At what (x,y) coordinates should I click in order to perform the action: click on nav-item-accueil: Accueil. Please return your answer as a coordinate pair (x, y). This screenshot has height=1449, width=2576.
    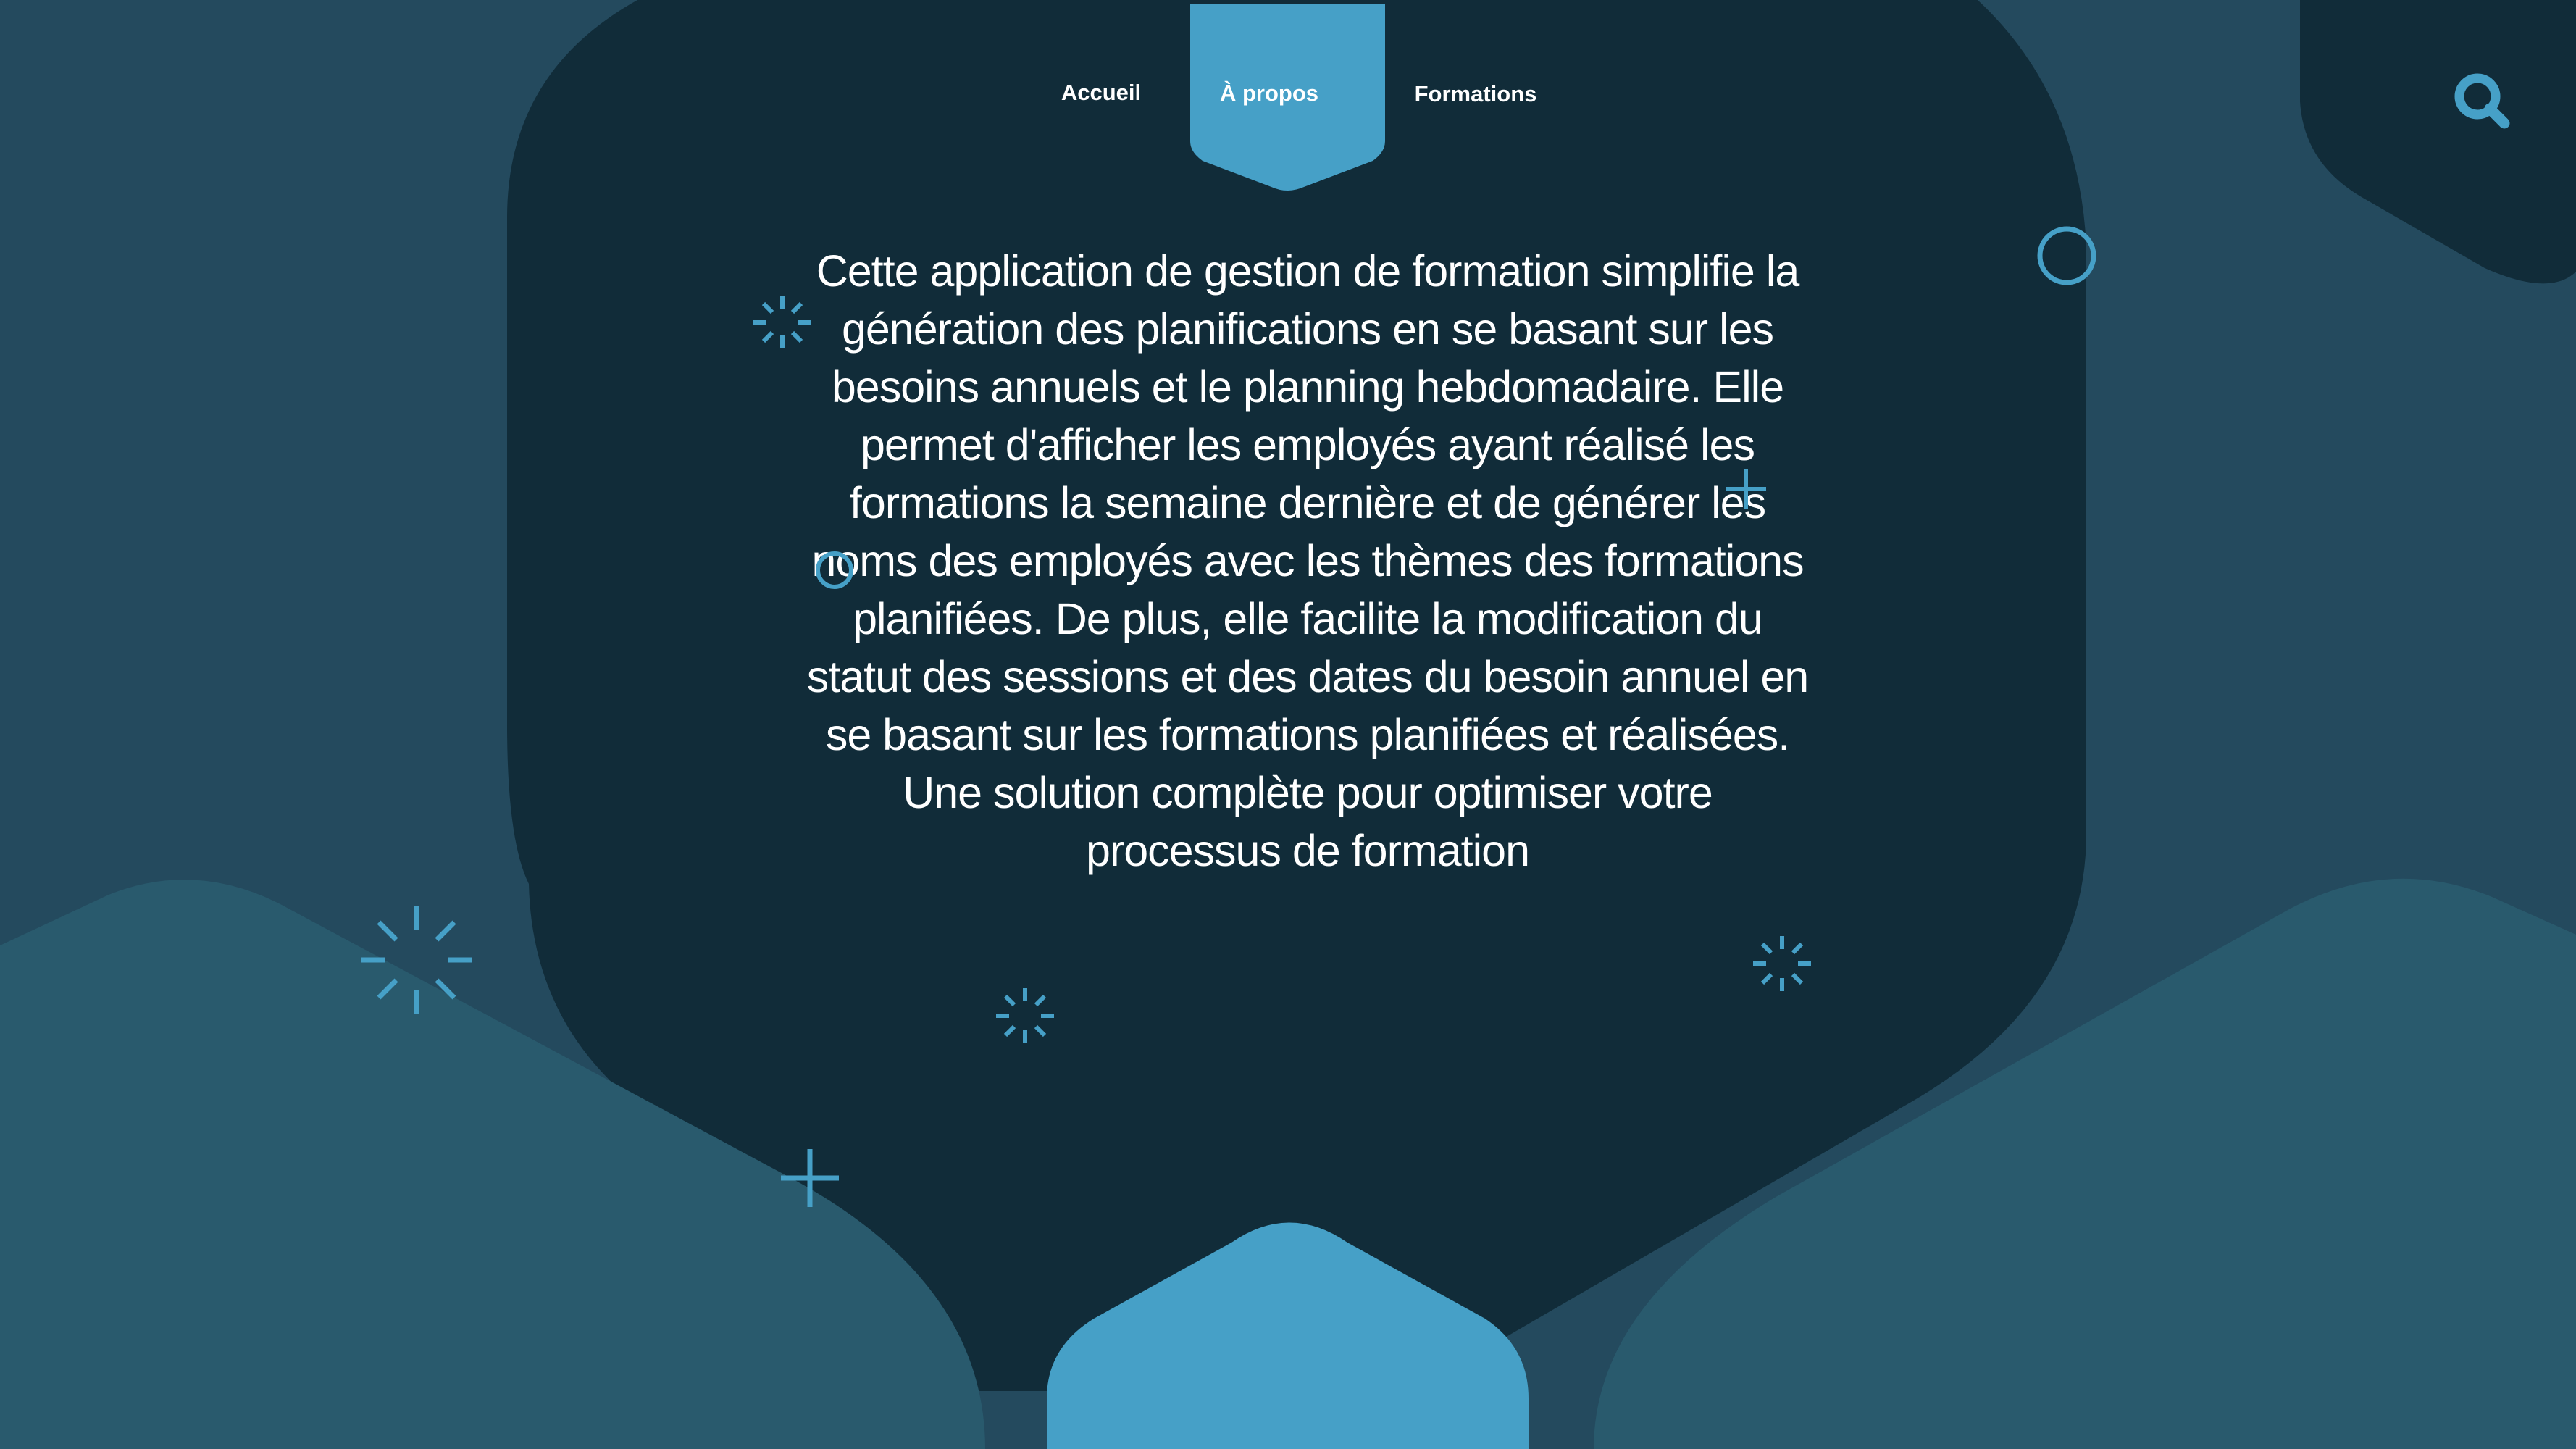
    Looking at the image, I should click on (1101, 93).